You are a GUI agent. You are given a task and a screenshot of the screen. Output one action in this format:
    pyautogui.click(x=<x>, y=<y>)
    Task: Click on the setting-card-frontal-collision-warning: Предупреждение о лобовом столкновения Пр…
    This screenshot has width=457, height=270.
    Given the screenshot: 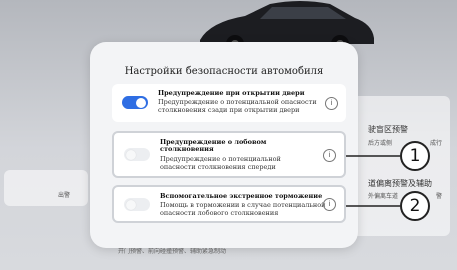 What is the action you would take?
    pyautogui.click(x=229, y=154)
    